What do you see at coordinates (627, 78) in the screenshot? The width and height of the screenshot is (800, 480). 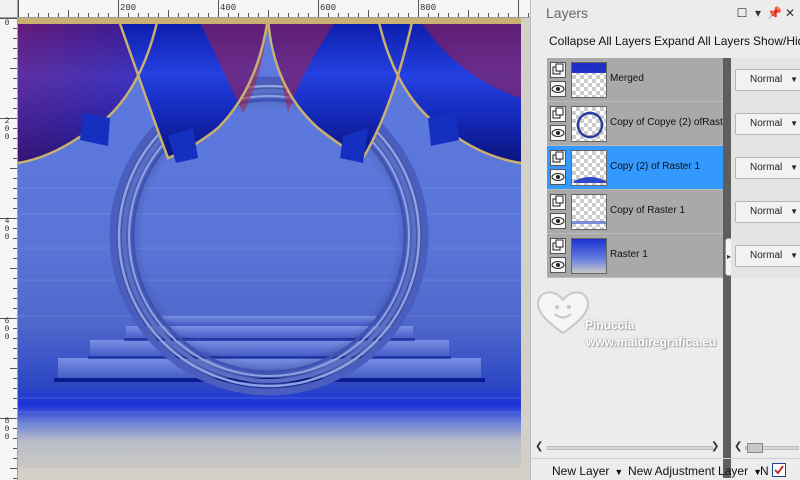 I see `layer-name: Merged` at bounding box center [627, 78].